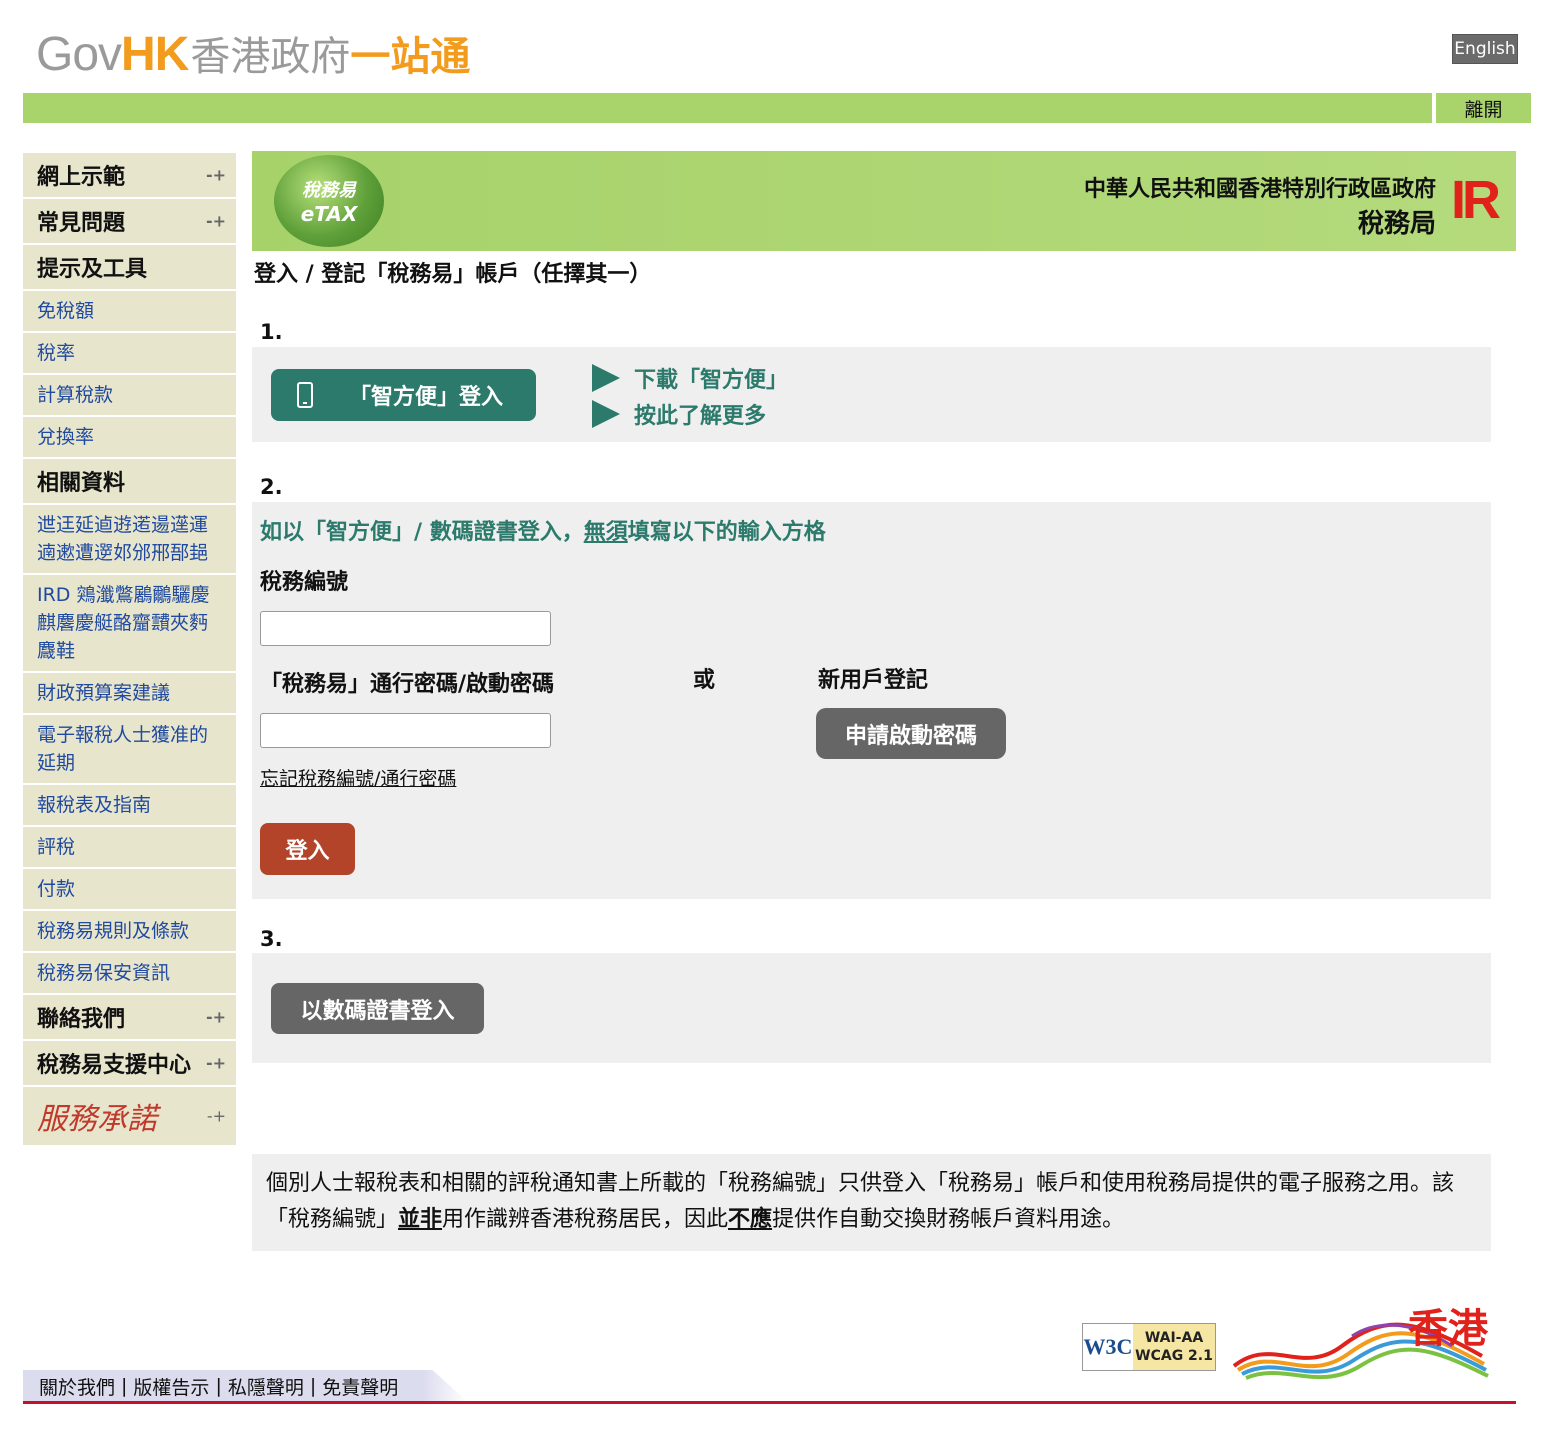  Describe the element at coordinates (56, 353) in the screenshot. I see `sidebar-item-label: 稅率` at that location.